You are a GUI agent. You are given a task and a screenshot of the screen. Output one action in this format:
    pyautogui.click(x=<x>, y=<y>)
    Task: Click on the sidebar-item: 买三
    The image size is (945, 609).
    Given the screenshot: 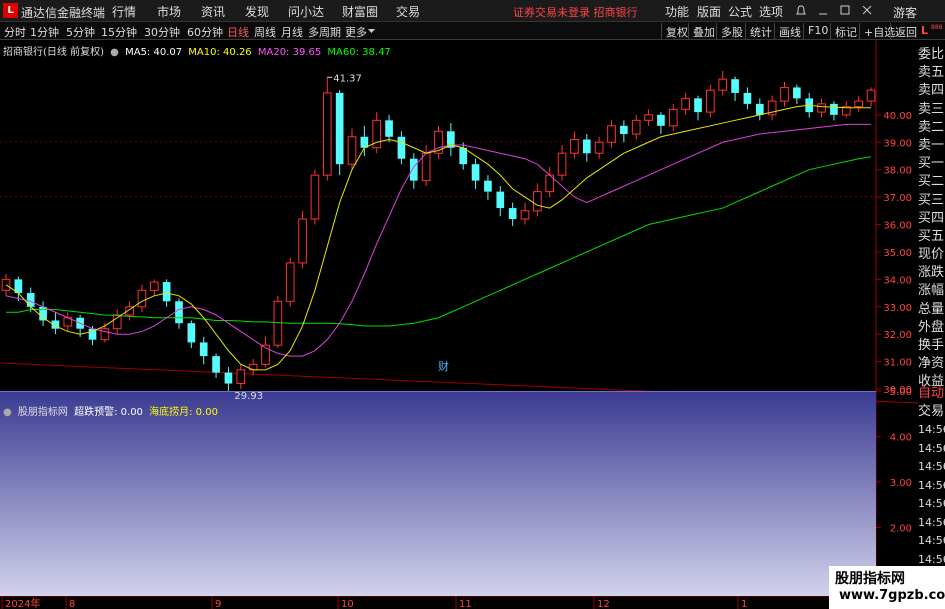 What is the action you would take?
    pyautogui.click(x=931, y=201)
    